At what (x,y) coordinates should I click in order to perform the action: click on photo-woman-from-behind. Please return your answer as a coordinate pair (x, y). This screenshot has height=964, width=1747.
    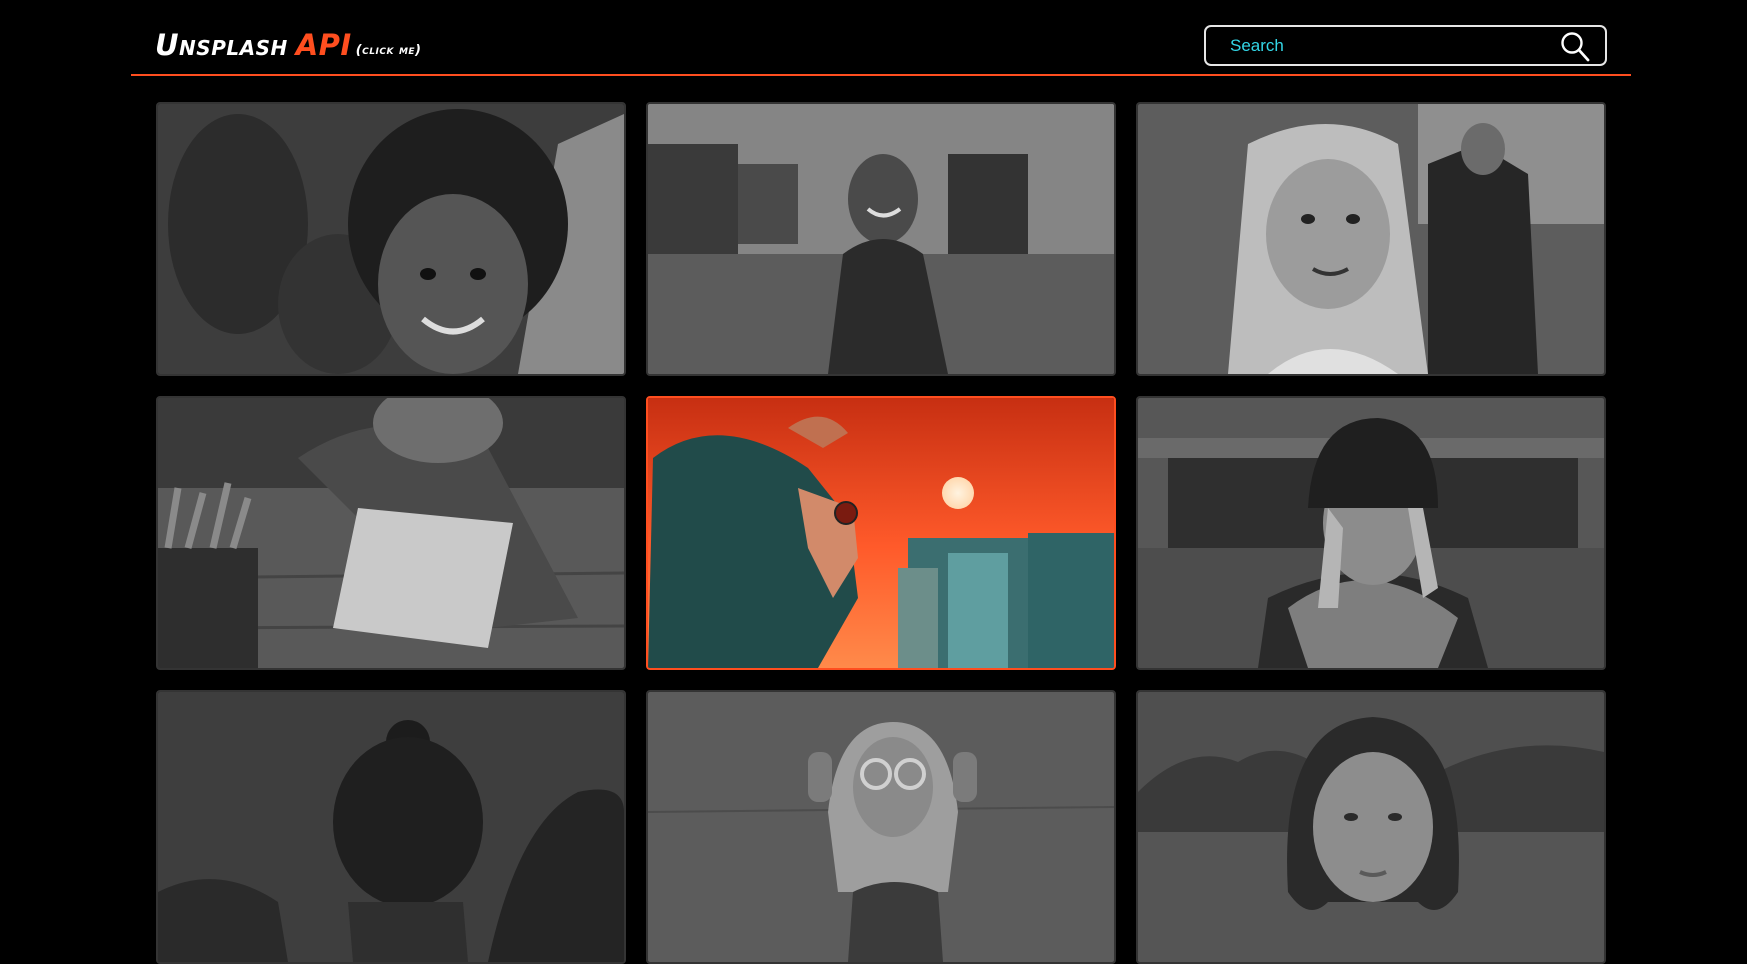
    Looking at the image, I should click on (391, 827).